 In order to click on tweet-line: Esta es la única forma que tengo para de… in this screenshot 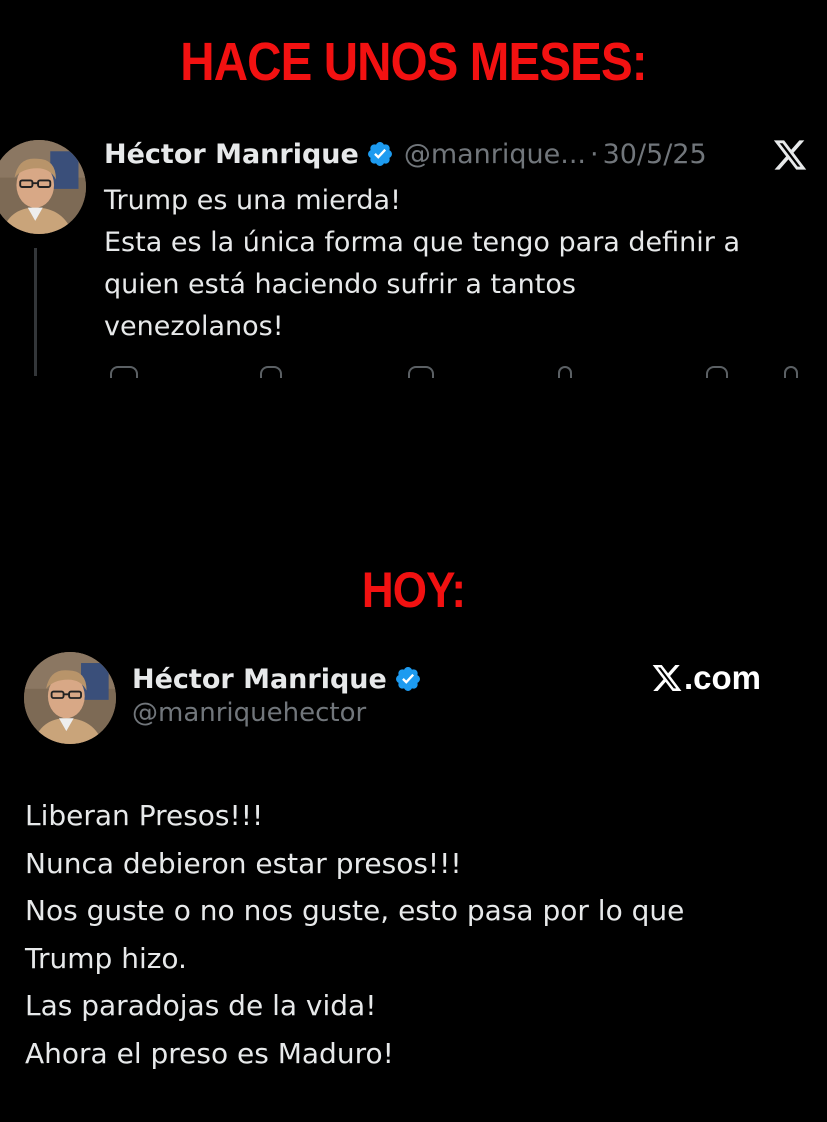, I will do `click(422, 242)`.